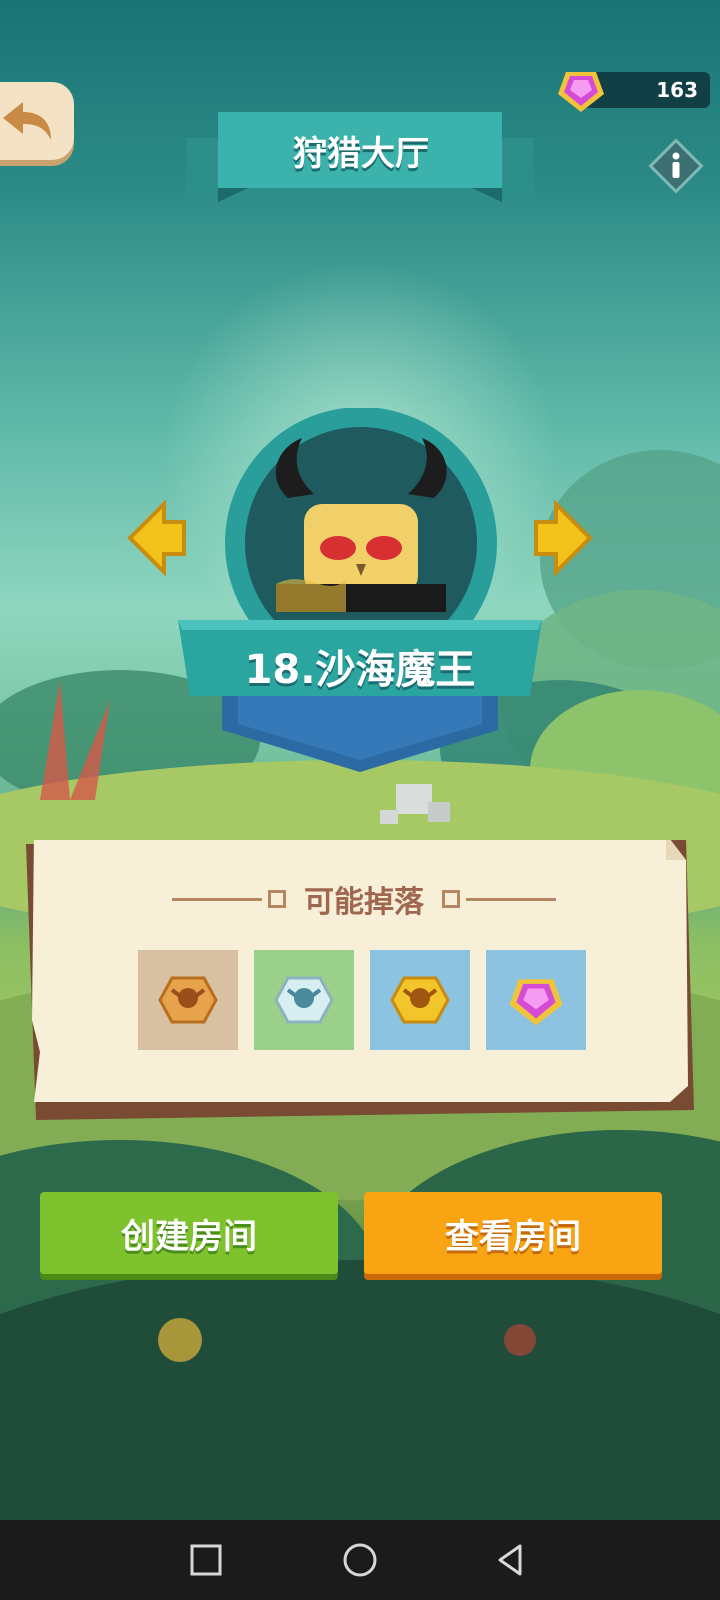 The height and width of the screenshot is (1600, 720). I want to click on drop-title-row: 可能掉落, so click(364, 899).